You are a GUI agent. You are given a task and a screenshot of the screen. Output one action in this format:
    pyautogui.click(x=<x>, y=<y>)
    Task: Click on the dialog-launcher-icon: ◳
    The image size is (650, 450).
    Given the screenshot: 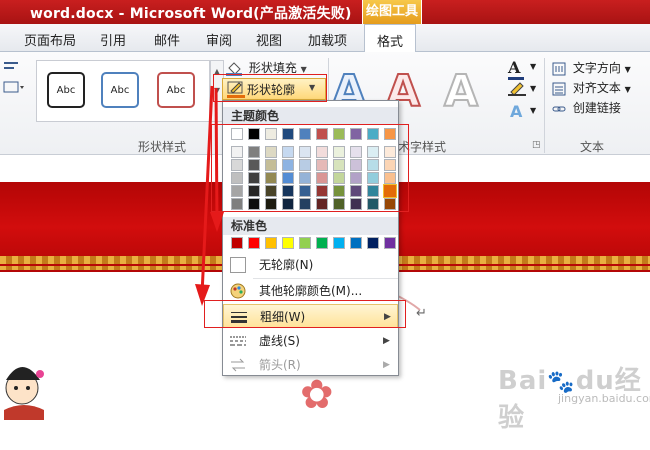 What is the action you would take?
    pyautogui.click(x=536, y=145)
    